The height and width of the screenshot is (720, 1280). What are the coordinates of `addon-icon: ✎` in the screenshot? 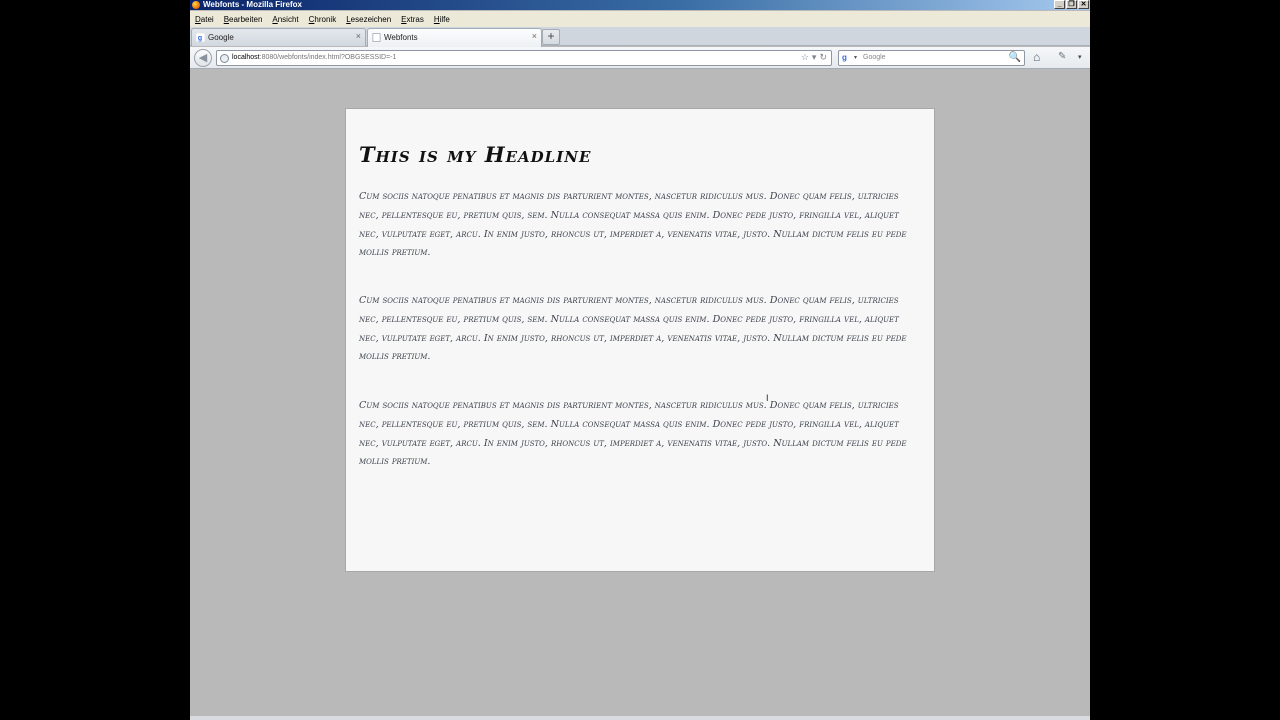 It's located at (1062, 56).